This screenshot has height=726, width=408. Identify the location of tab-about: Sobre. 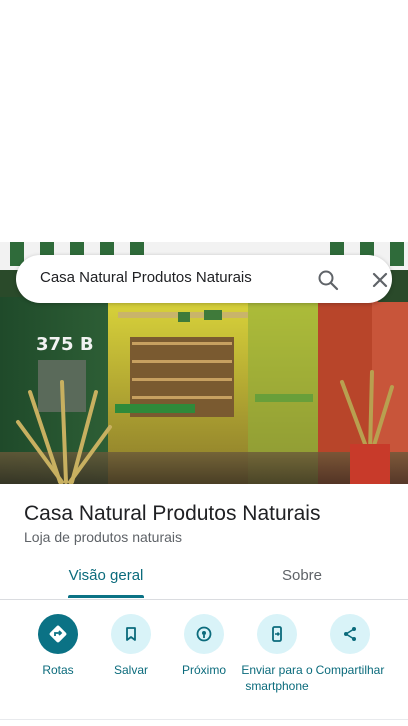
(302, 579).